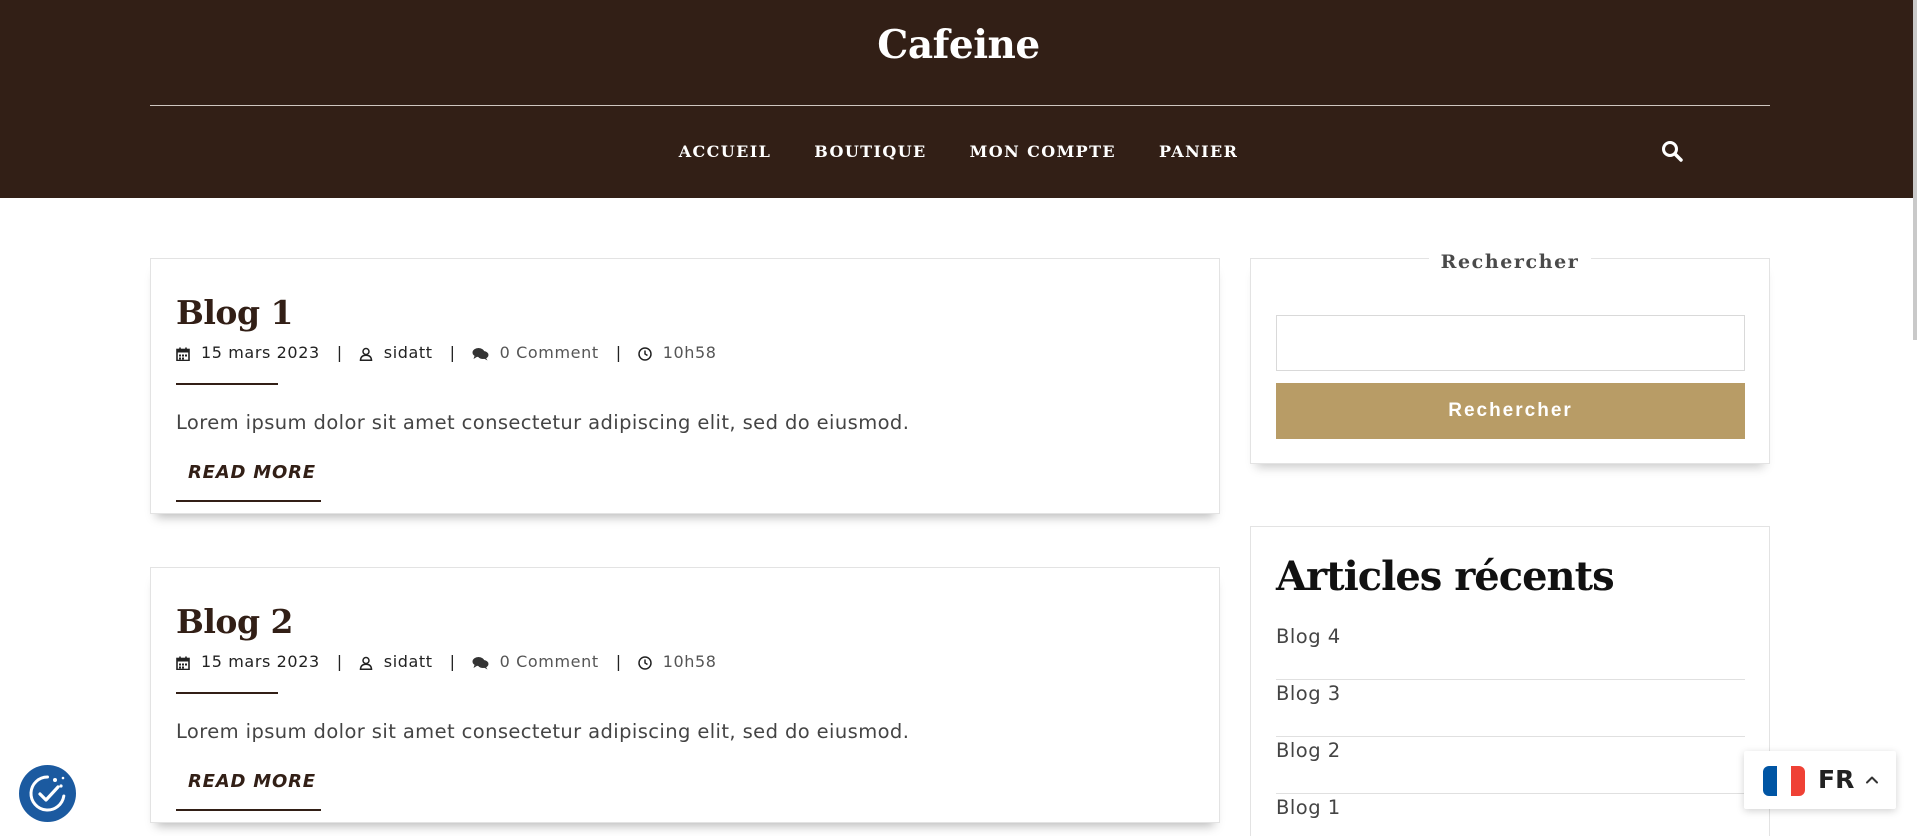 The width and height of the screenshot is (1917, 836). I want to click on post-title: Blog 1, so click(234, 312).